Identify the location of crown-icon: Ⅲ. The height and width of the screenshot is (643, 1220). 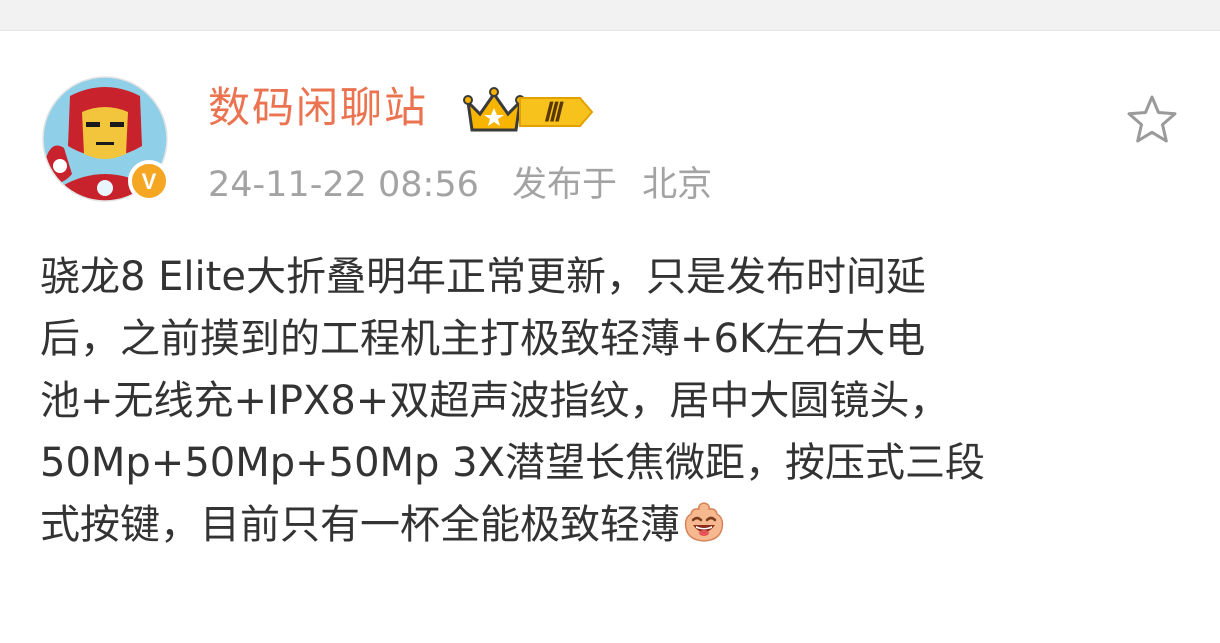
(528, 109).